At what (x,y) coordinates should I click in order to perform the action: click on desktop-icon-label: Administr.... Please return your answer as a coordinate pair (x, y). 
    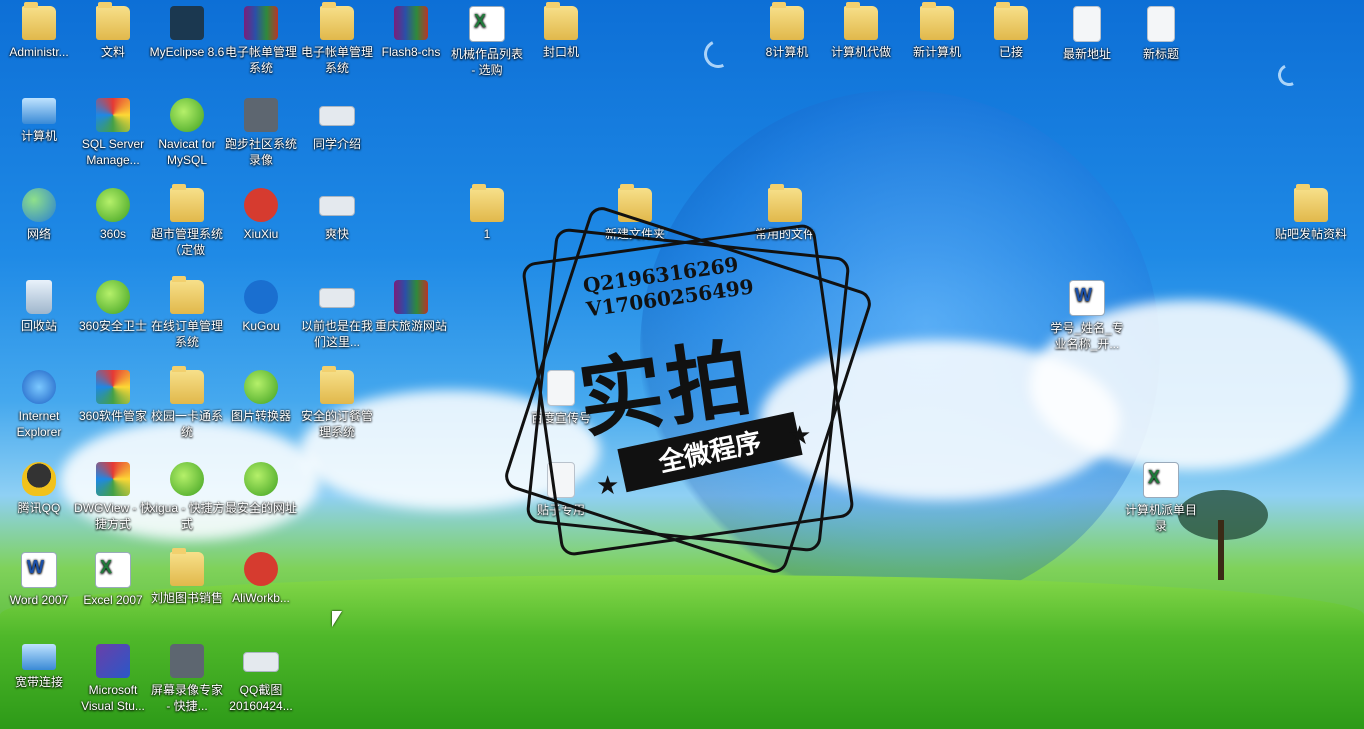
    Looking at the image, I should click on (39, 52).